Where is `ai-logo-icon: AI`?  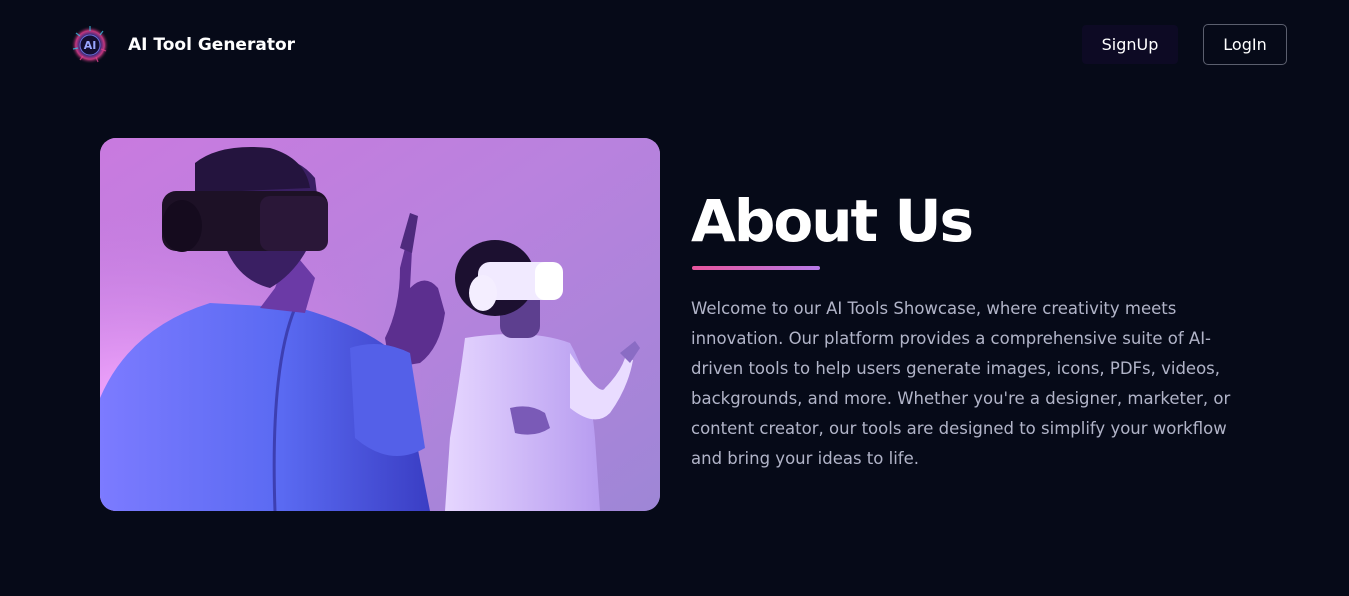 ai-logo-icon: AI is located at coordinates (90, 45).